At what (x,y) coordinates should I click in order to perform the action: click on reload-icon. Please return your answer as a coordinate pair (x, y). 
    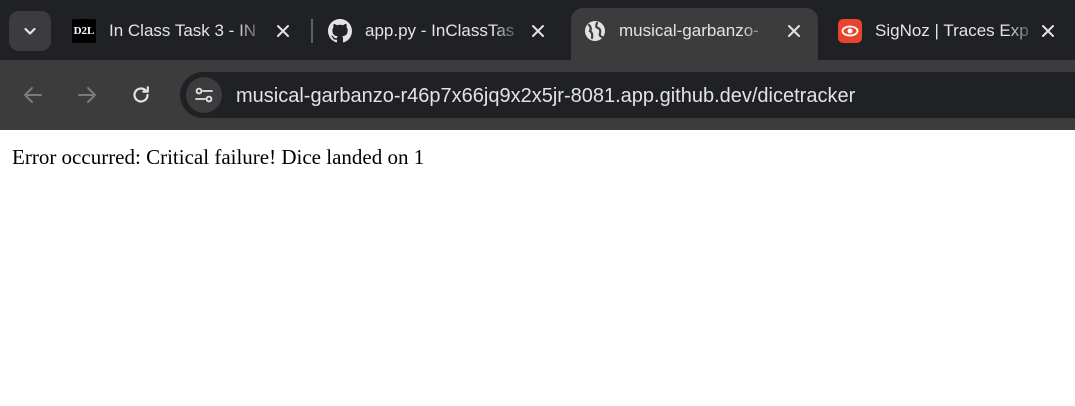
    Looking at the image, I should click on (141, 94).